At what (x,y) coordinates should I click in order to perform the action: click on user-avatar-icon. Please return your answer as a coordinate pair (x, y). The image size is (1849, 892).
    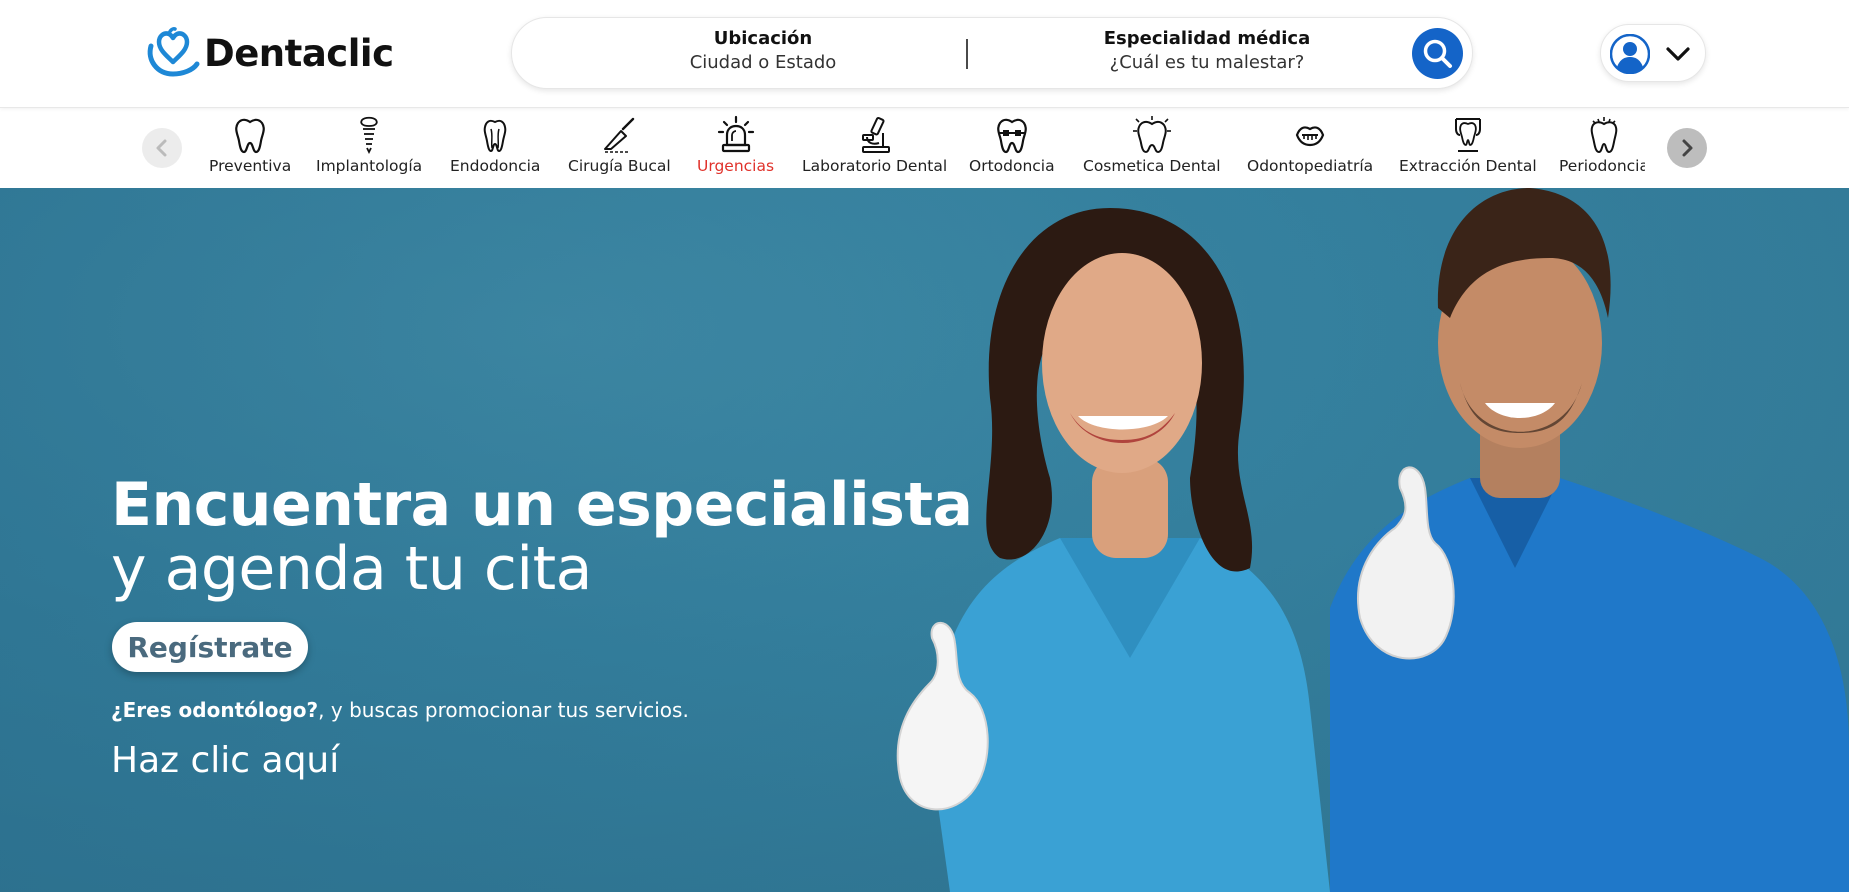
    Looking at the image, I should click on (1630, 54).